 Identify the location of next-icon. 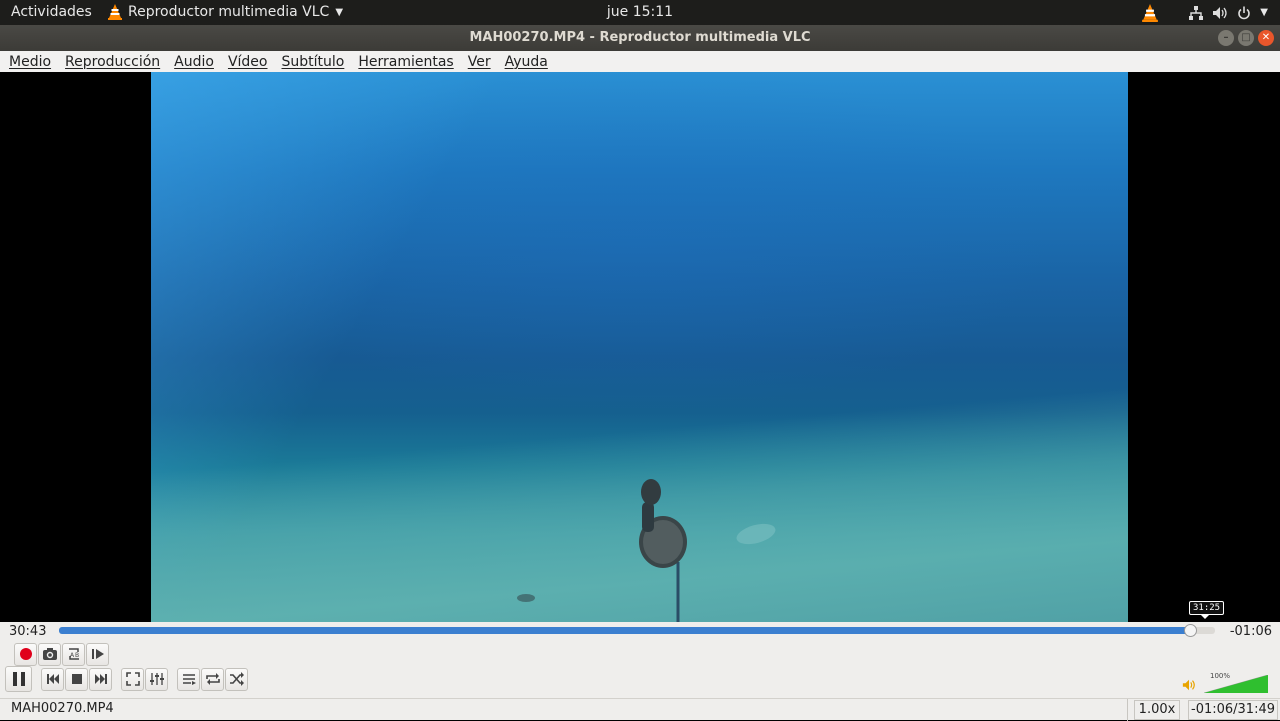
(100, 679).